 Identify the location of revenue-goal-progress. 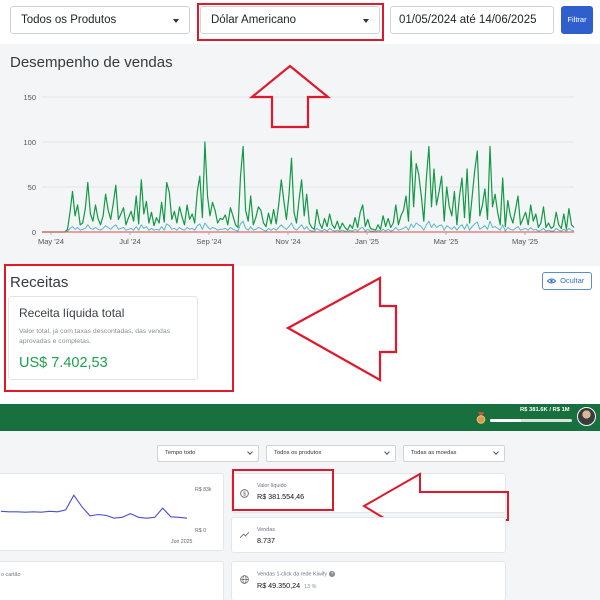
(531, 420).